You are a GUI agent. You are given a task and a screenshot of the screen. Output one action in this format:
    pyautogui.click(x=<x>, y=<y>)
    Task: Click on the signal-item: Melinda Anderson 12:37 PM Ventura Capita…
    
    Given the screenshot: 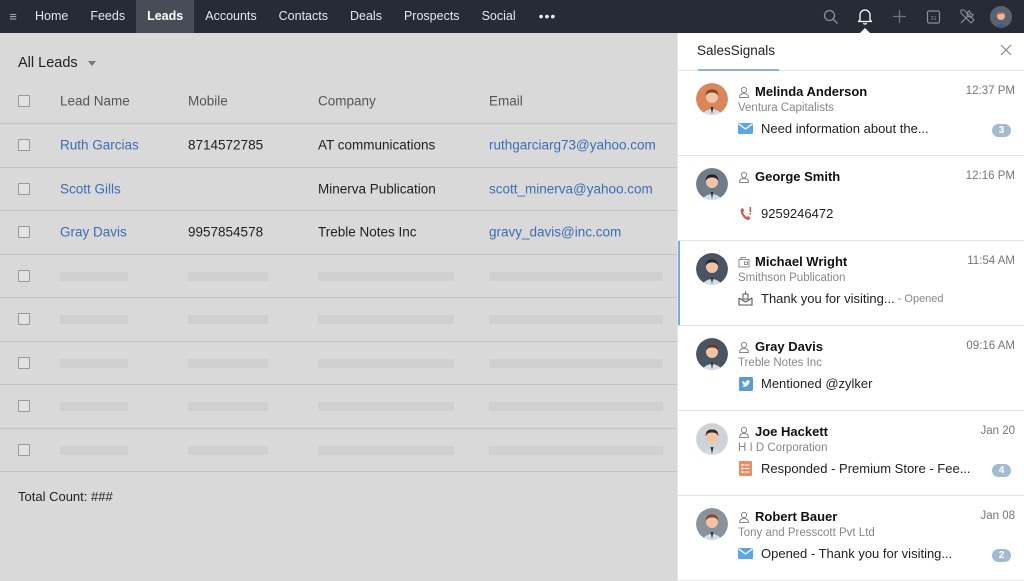 What is the action you would take?
    pyautogui.click(x=851, y=113)
    